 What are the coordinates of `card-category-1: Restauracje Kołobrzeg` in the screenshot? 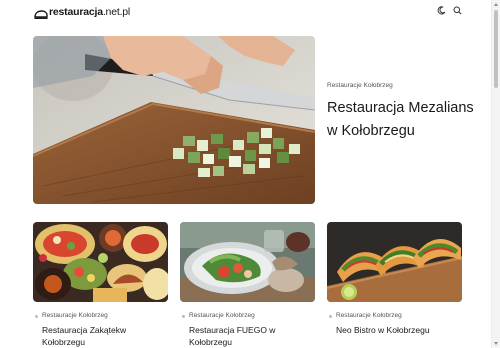 It's located at (100, 316).